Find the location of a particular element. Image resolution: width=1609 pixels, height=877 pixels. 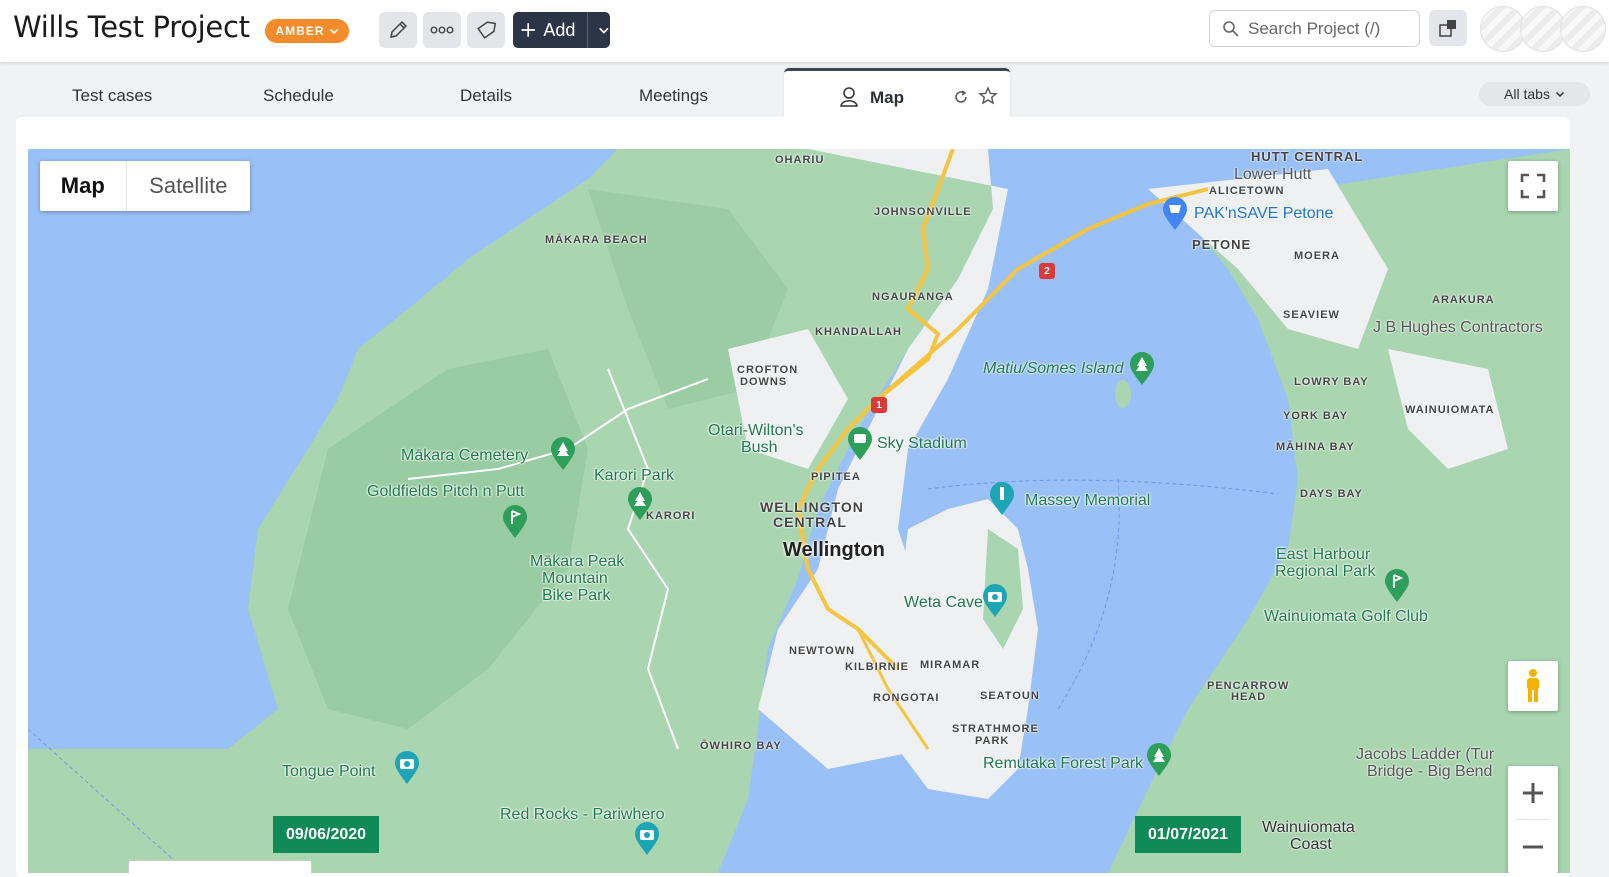

all-tabs-button: All tabs is located at coordinates (1534, 94).